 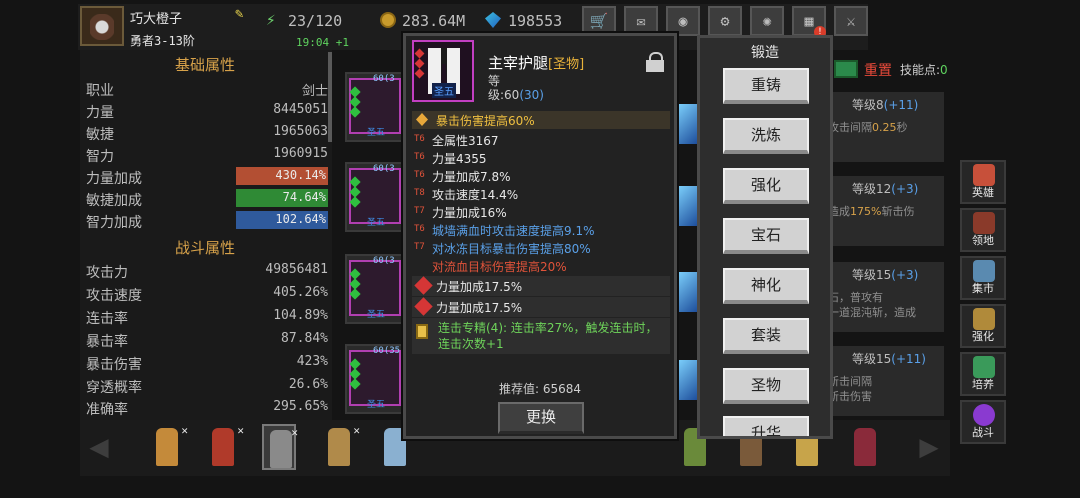 What do you see at coordinates (766, 186) in the screenshot?
I see `enhance-button: 强化` at bounding box center [766, 186].